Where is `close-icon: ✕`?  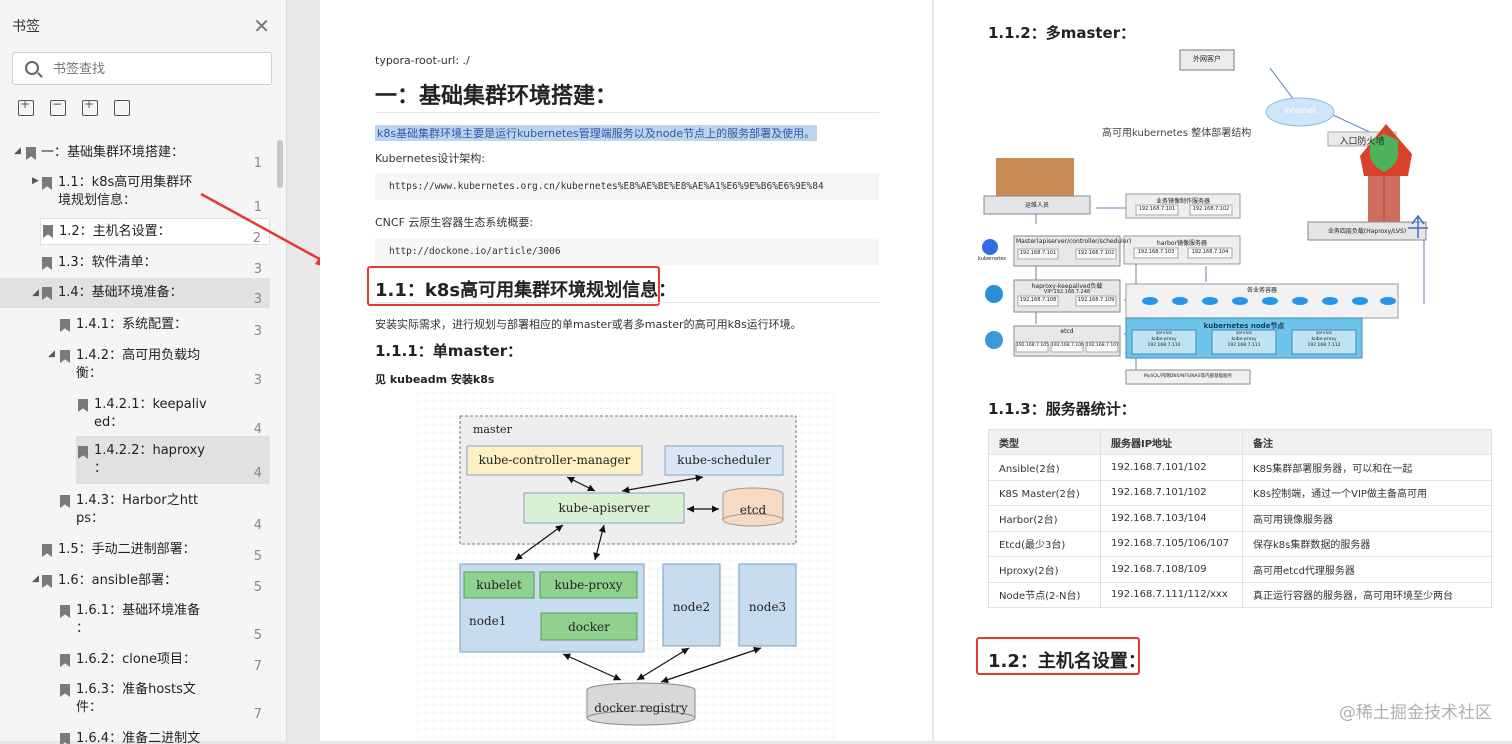 close-icon: ✕ is located at coordinates (261, 26).